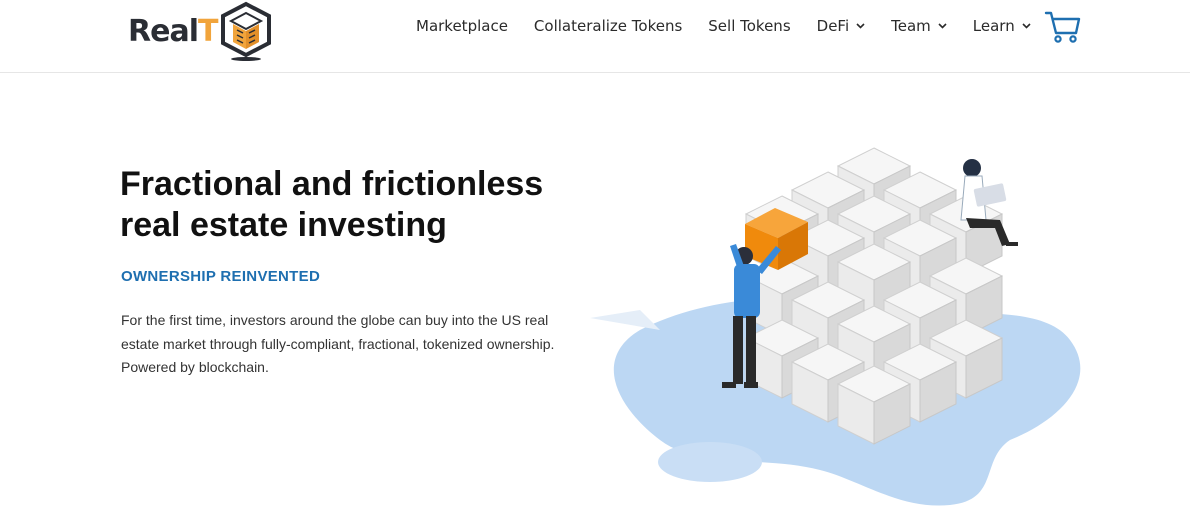 The width and height of the screenshot is (1190, 511). Describe the element at coordinates (833, 26) in the screenshot. I see `nav-defi-label: DeFi` at that location.